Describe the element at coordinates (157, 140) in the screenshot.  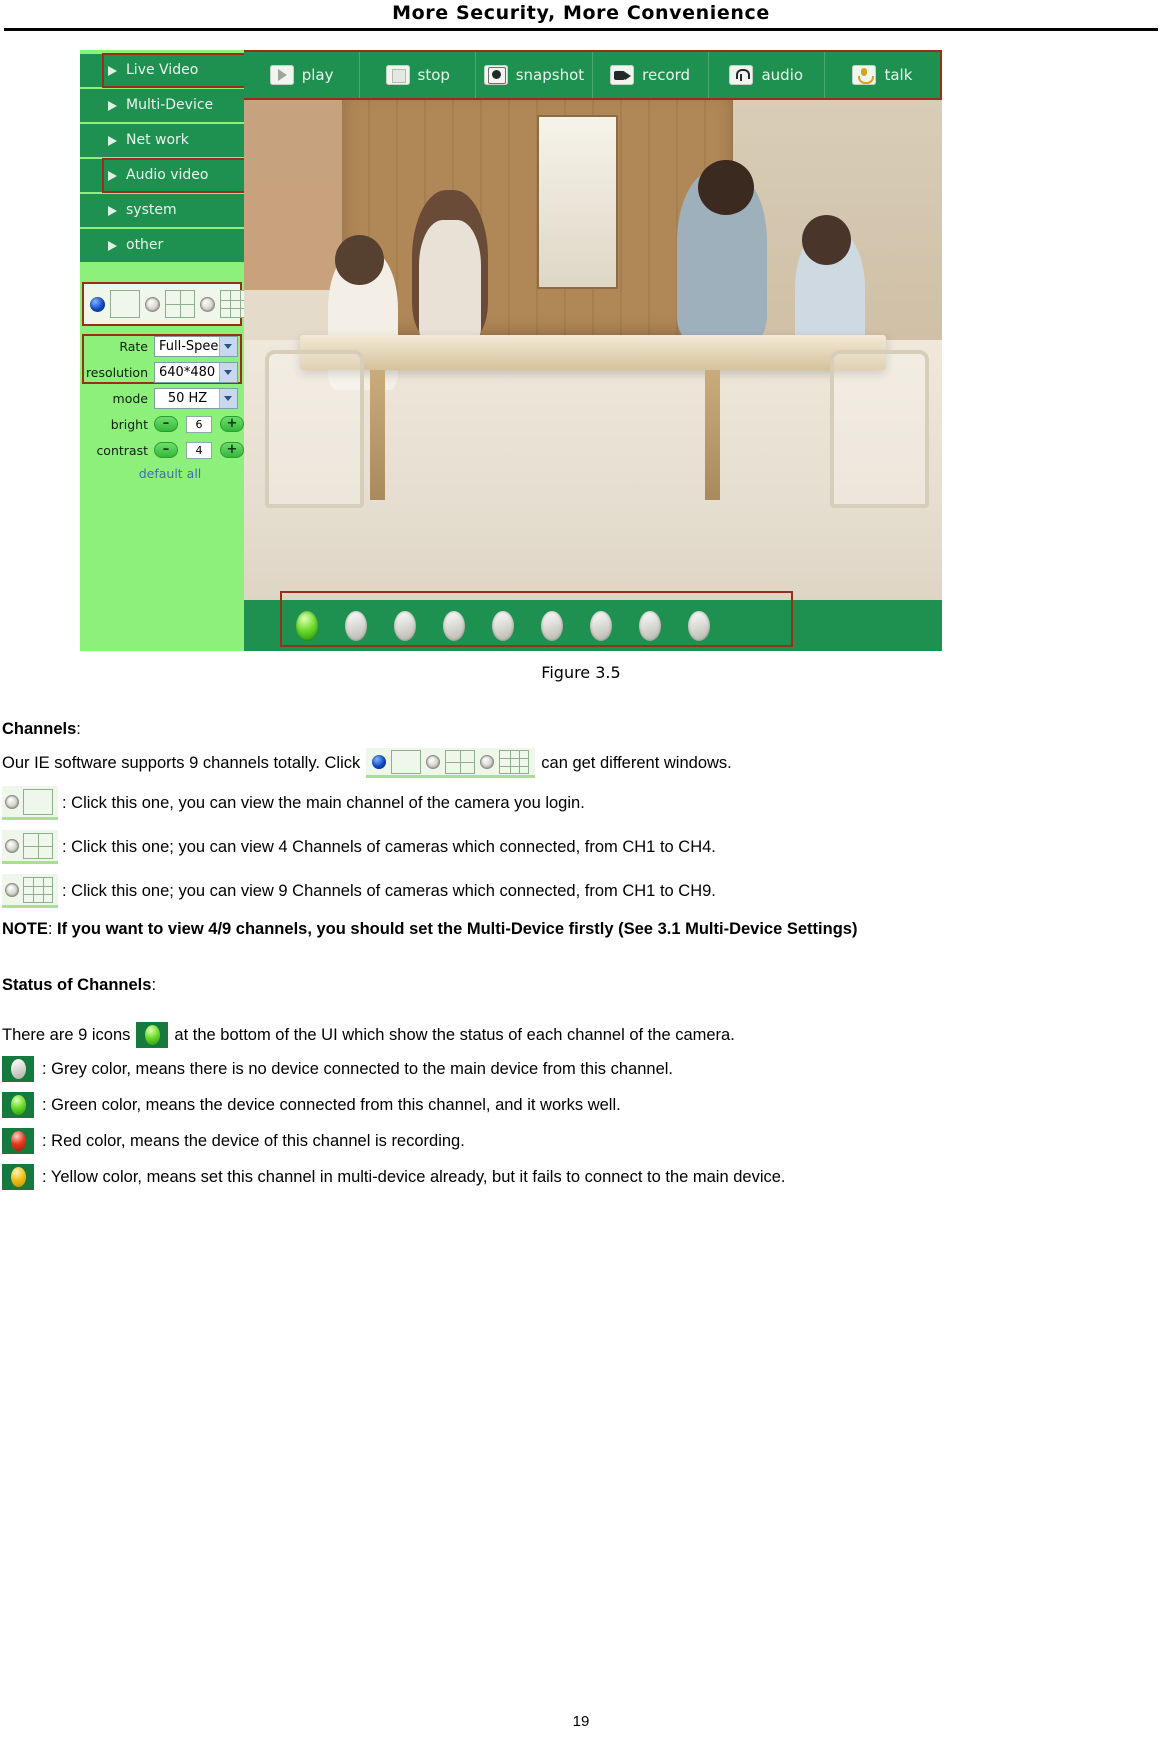
I see `sidebar-item-label: Net work` at that location.